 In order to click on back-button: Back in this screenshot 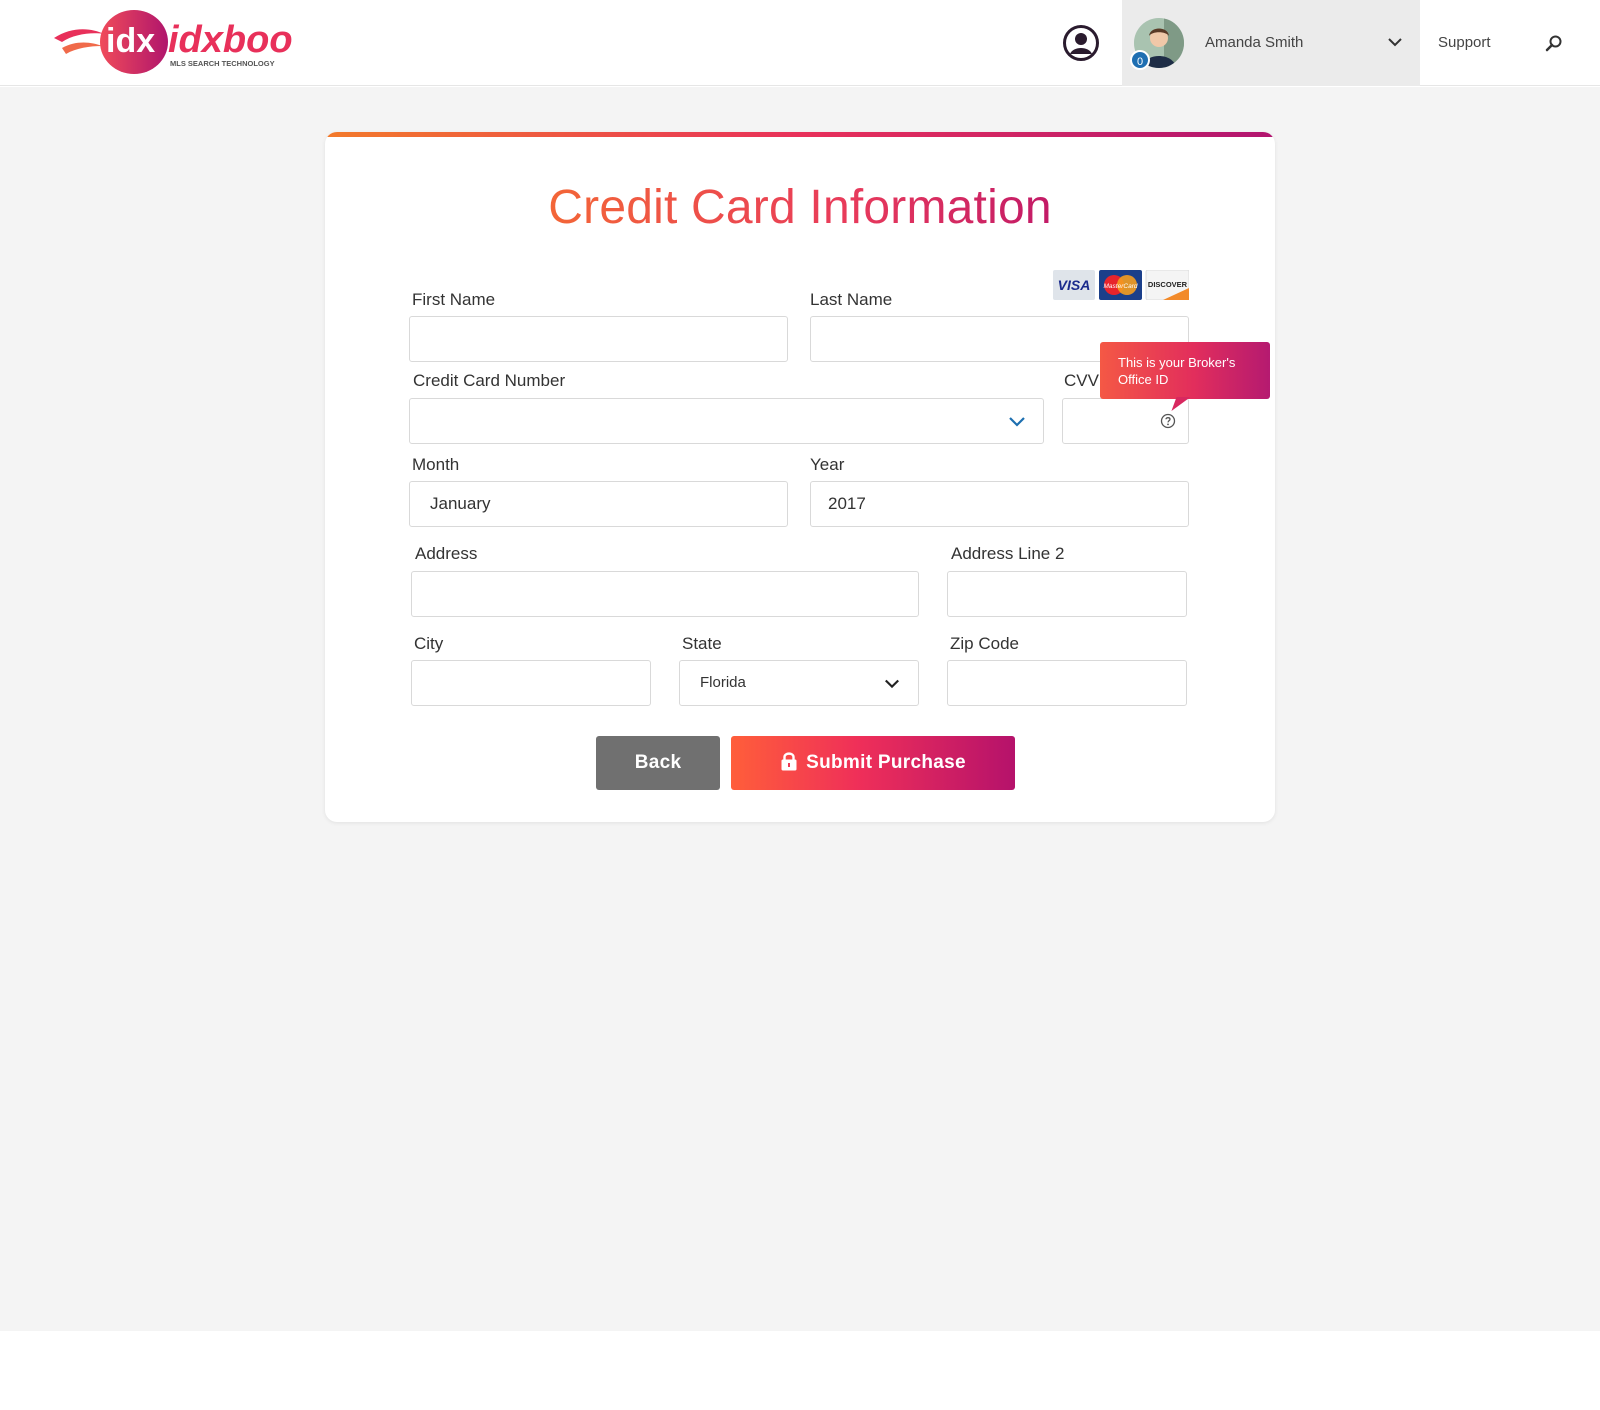, I will do `click(658, 763)`.